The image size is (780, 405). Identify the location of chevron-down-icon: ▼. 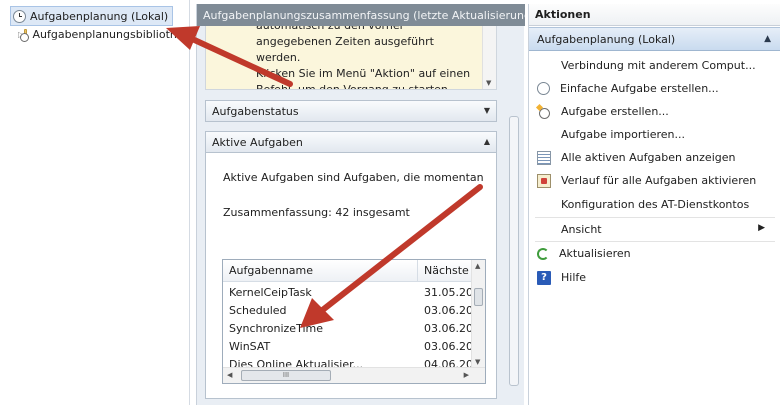
(487, 110).